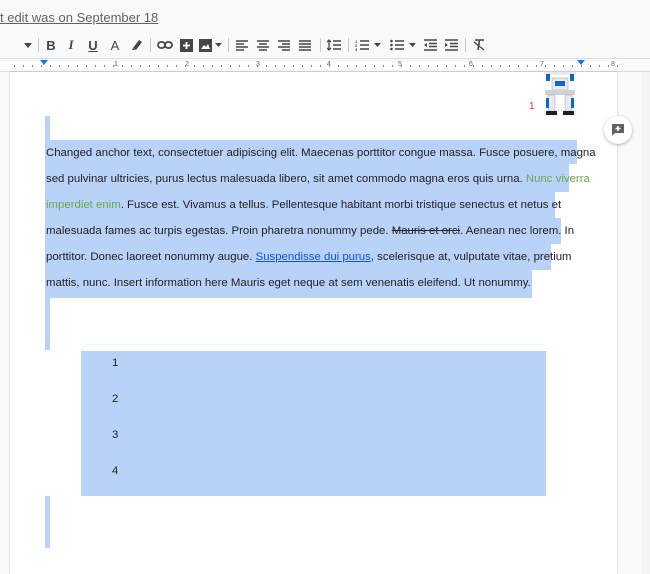 The image size is (650, 574). I want to click on table-row: 2, so click(115, 399).